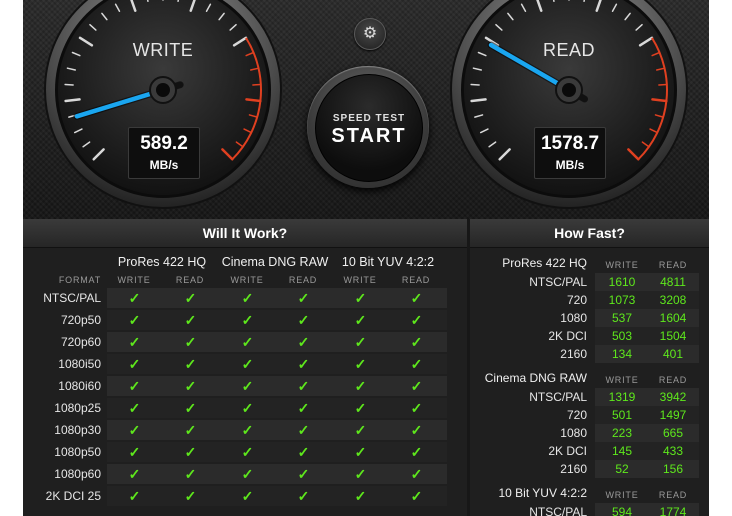 Image resolution: width=732 pixels, height=516 pixels. What do you see at coordinates (622, 510) in the screenshot?
I see `how-fast-write-fps: 594` at bounding box center [622, 510].